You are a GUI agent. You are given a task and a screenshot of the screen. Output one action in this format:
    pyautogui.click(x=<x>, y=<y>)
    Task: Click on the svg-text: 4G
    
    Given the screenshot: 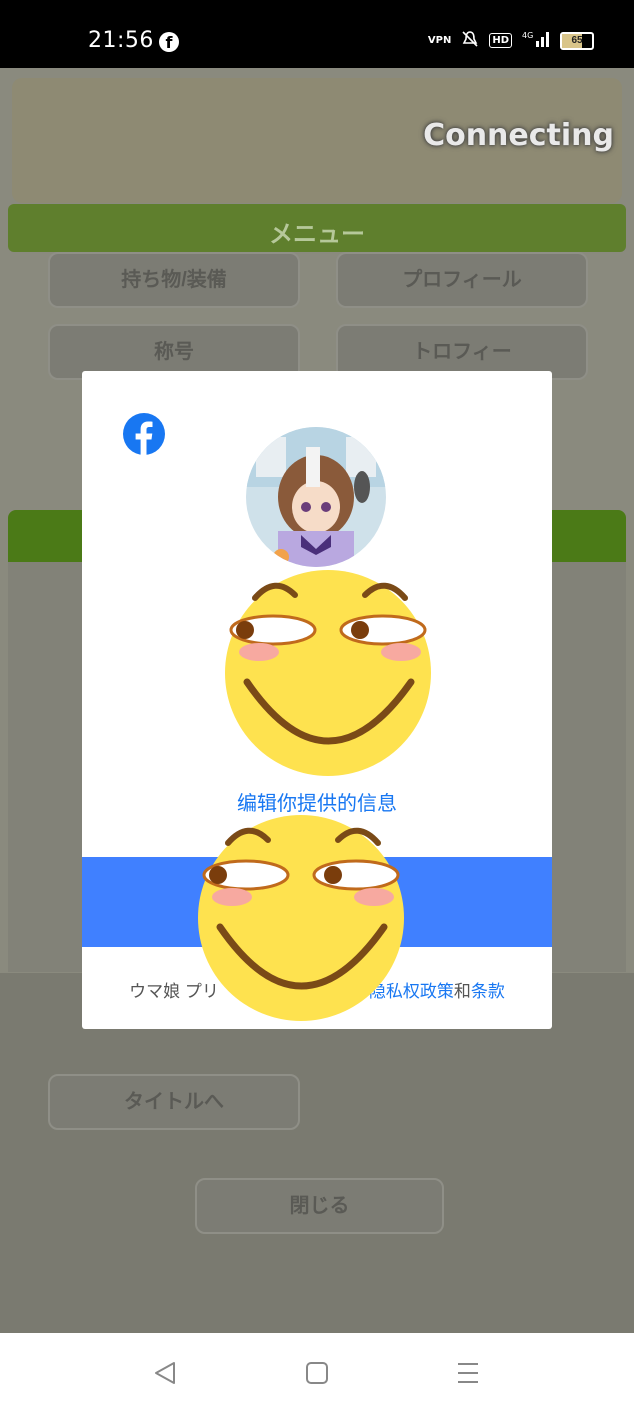 What is the action you would take?
    pyautogui.click(x=527, y=35)
    